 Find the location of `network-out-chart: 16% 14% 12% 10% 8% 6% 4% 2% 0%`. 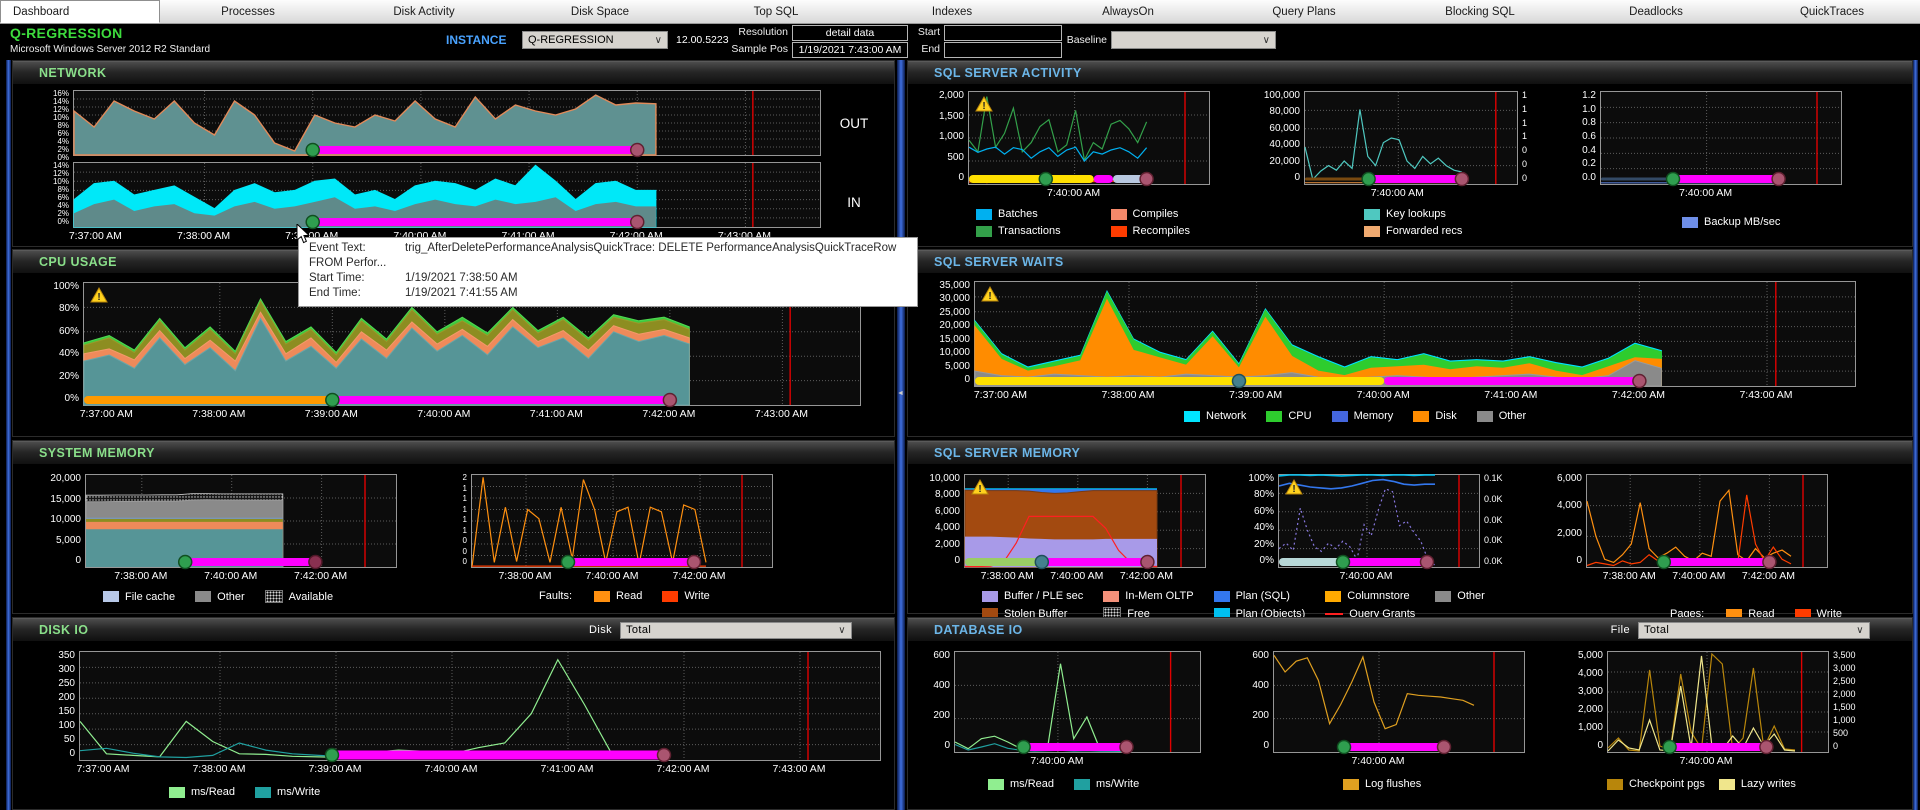

network-out-chart: 16% 14% 12% 10% 8% 6% 4% 2% 0% is located at coordinates (430, 126).